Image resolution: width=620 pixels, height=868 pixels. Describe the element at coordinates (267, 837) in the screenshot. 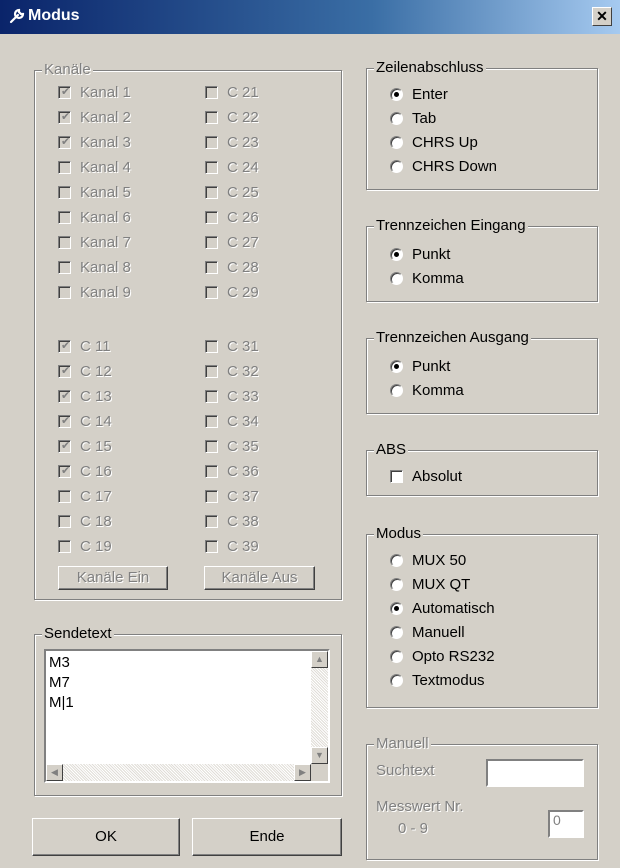

I see `ende-button: Ende` at that location.